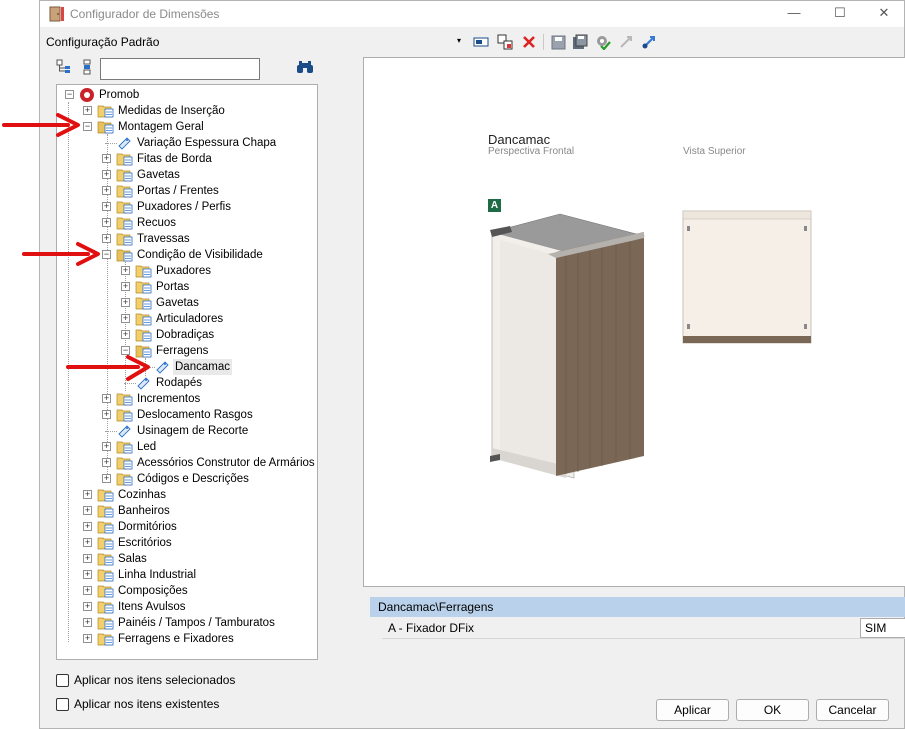  What do you see at coordinates (193, 479) in the screenshot?
I see `tree-node-label: Códigos e Descrições` at bounding box center [193, 479].